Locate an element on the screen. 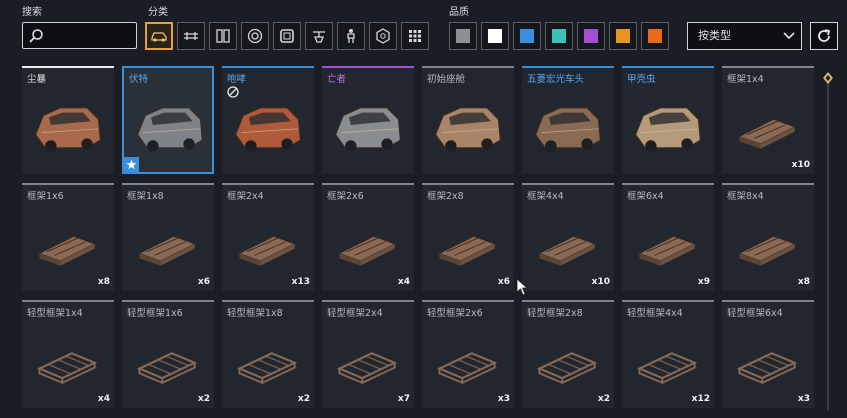 The height and width of the screenshot is (418, 847). category-filter is located at coordinates (287, 36).